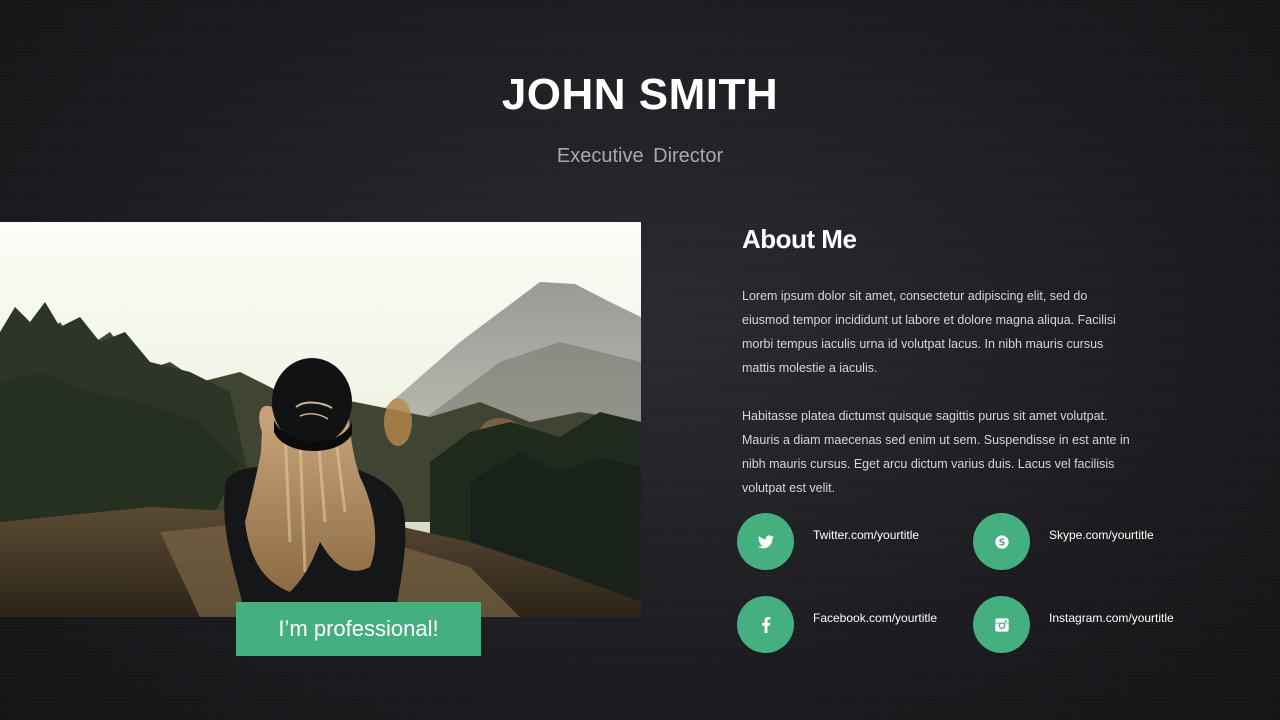 This screenshot has width=1280, height=720. I want to click on job-title-subtitle: Executive Director, so click(640, 156).